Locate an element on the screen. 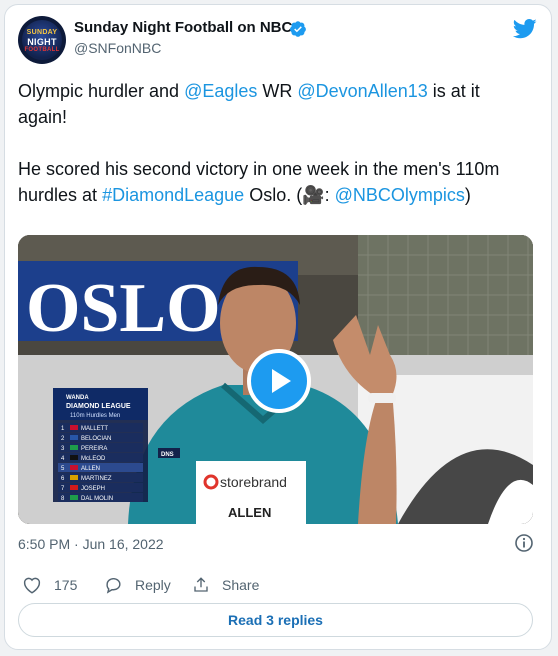 This screenshot has height=656, width=558. scoreboard-row: 2 BELOCIAN is located at coordinates (100, 437).